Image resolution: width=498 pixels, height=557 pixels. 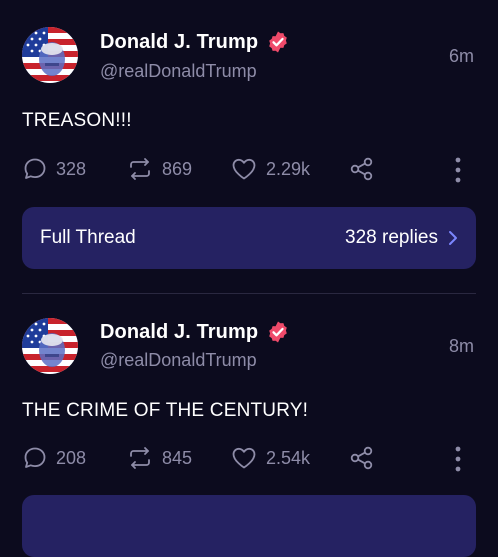 What do you see at coordinates (461, 346) in the screenshot?
I see `post-time: 8m` at bounding box center [461, 346].